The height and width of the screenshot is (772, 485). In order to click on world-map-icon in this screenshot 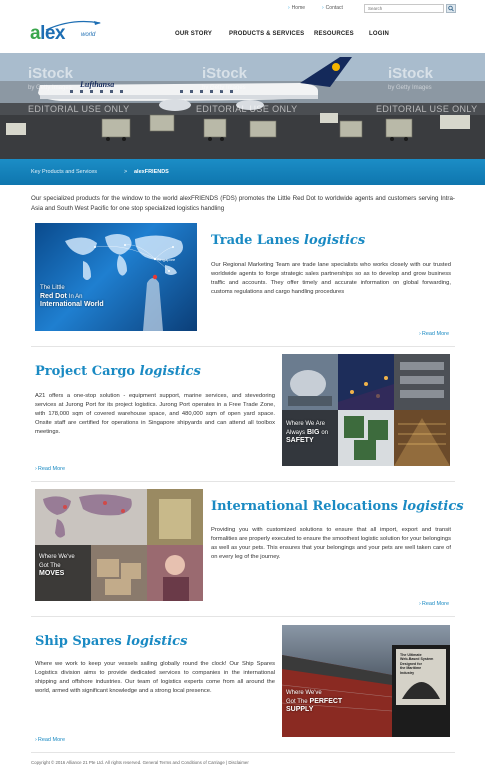, I will do `click(124, 282)`.